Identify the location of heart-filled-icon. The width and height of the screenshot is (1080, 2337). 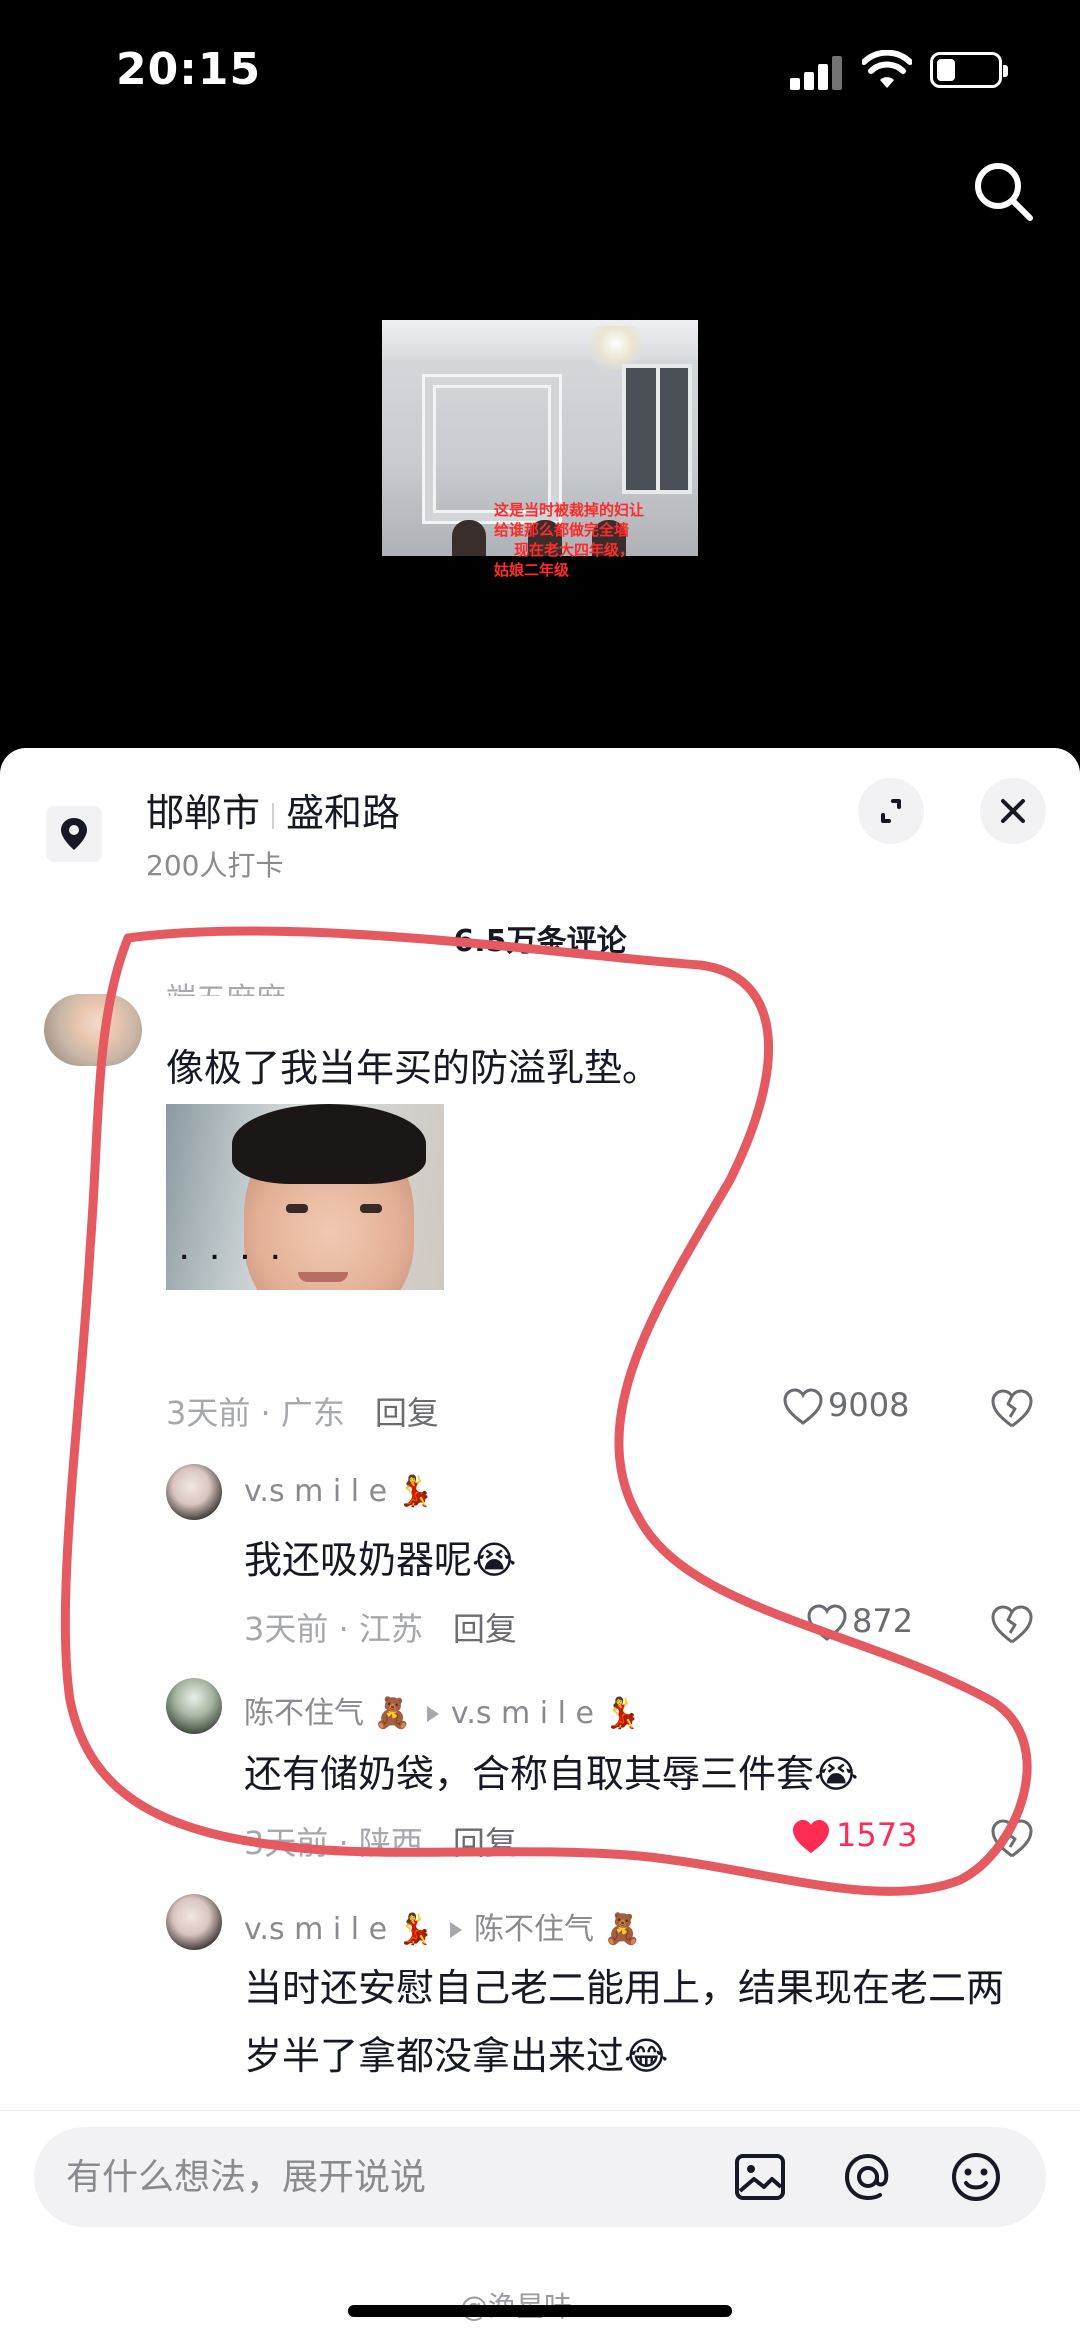
(811, 1836).